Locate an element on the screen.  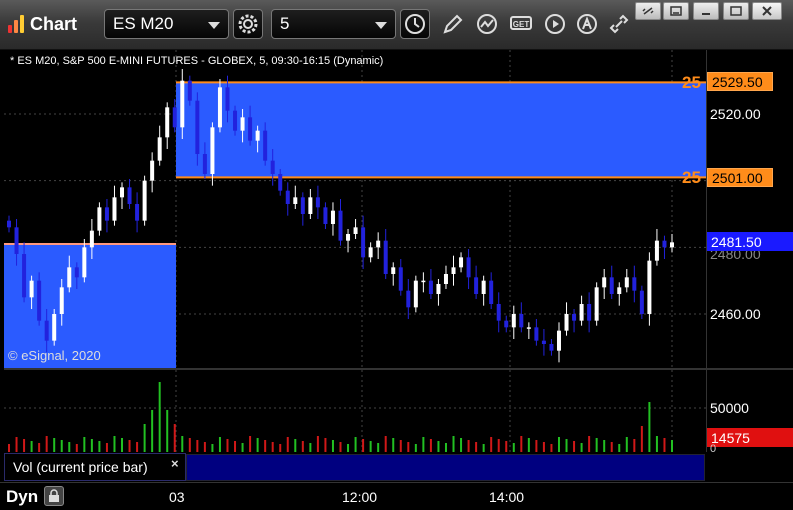
restore-button is located at coordinates (706, 11).